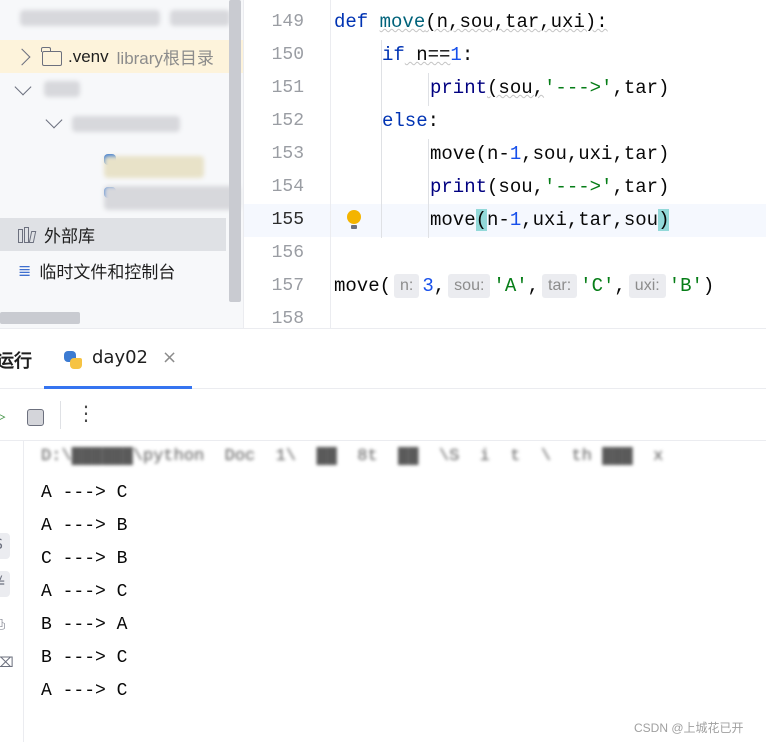  Describe the element at coordinates (25, 270) in the screenshot. I see `scratches-icon: ≣` at that location.